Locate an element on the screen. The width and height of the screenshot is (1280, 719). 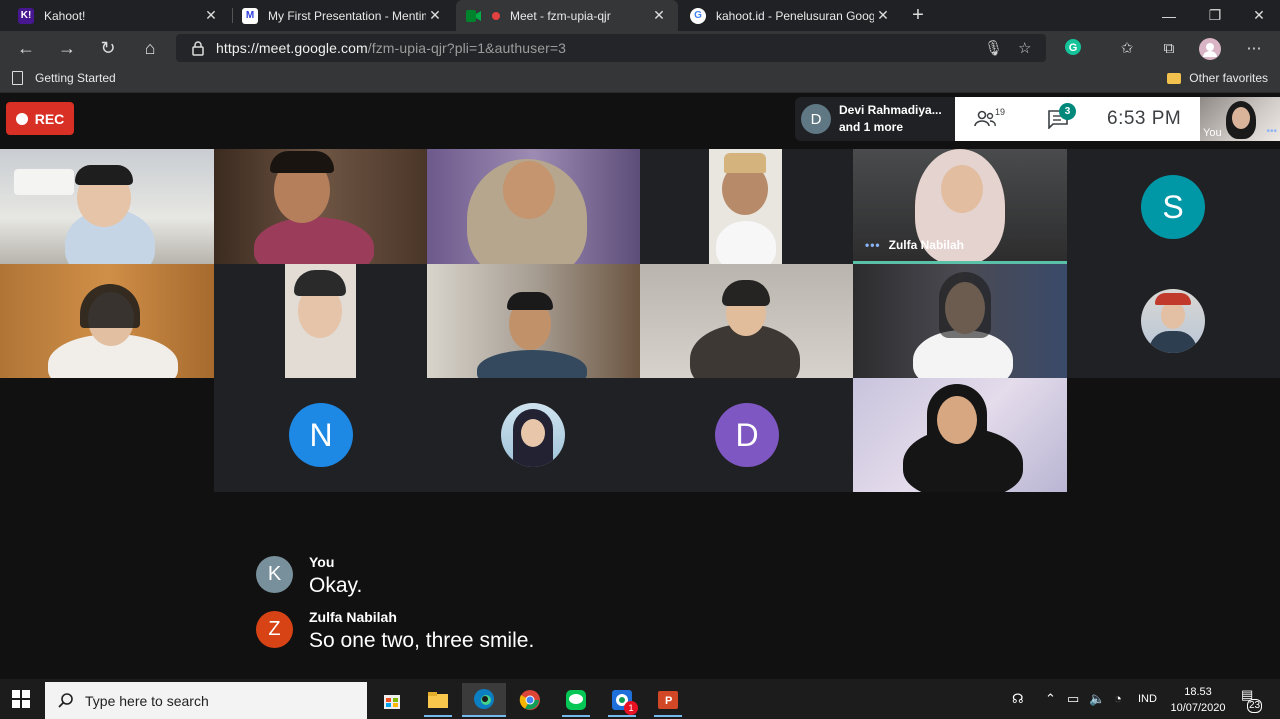
back-button: ← is located at coordinates (26, 48).